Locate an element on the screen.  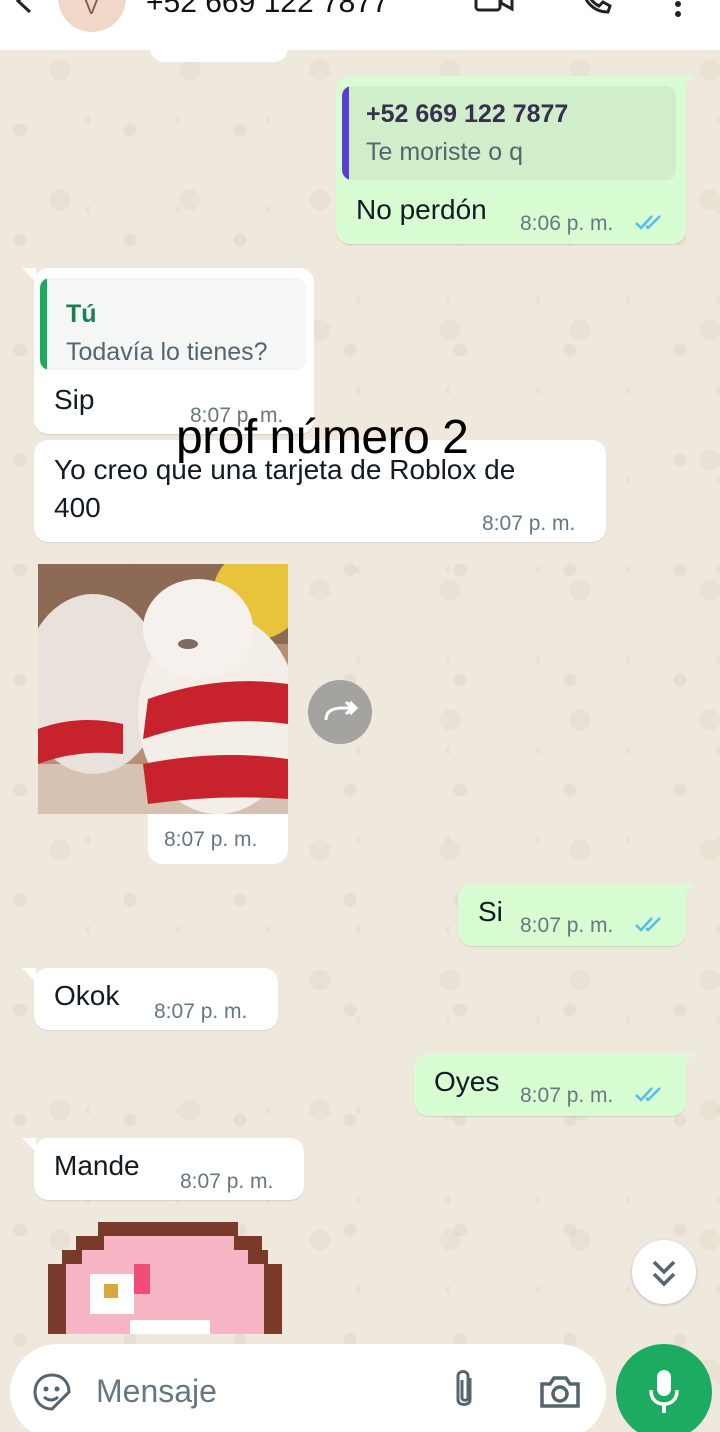
sticker-icon is located at coordinates (52, 1392).